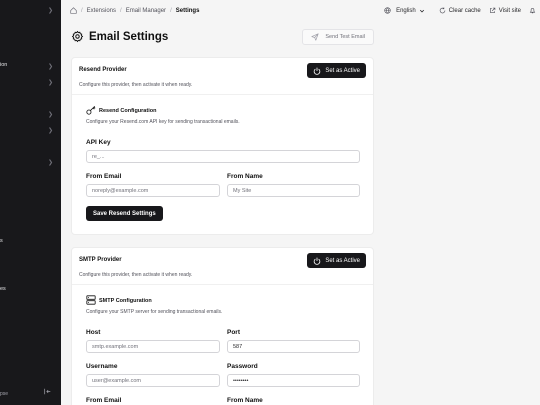  Describe the element at coordinates (315, 37) in the screenshot. I see `send-icon` at that location.